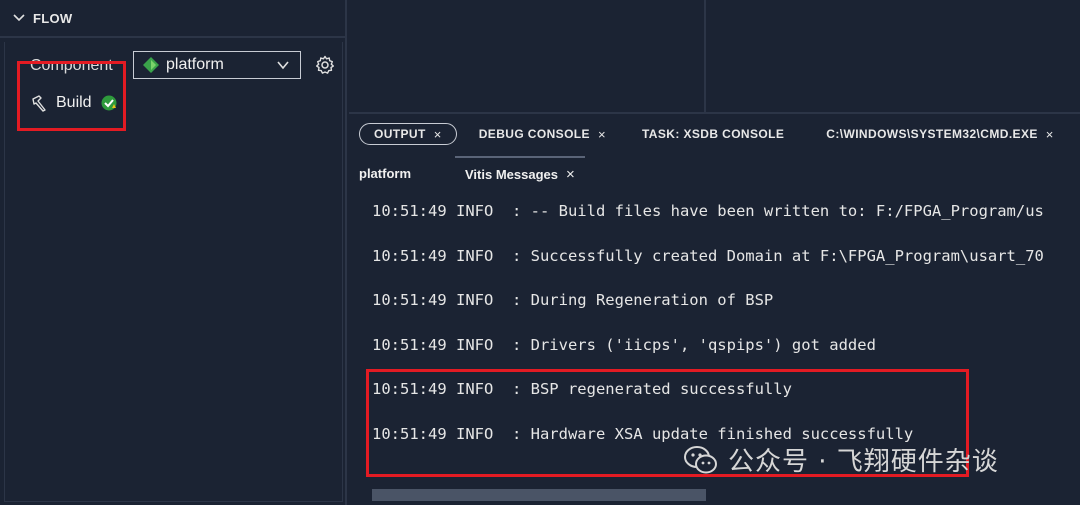 The height and width of the screenshot is (505, 1080). I want to click on tab-xsdb-console: TASK: XSDB CONSOLE, so click(713, 134).